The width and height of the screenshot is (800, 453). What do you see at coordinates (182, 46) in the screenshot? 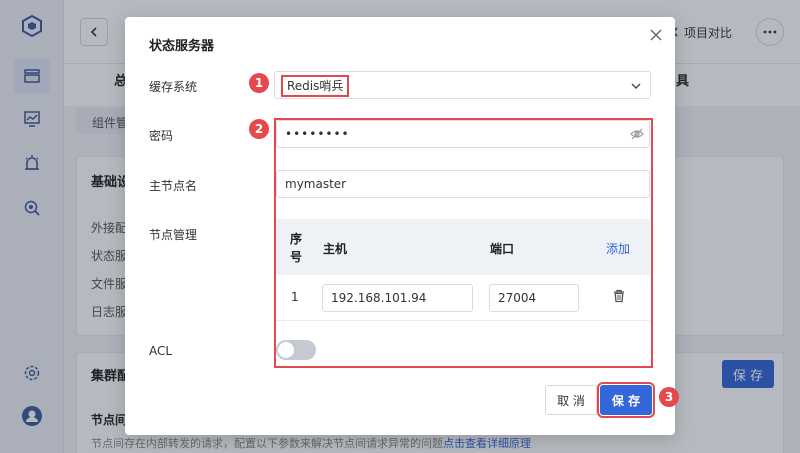
I see `dialog-title: 状态服务器` at bounding box center [182, 46].